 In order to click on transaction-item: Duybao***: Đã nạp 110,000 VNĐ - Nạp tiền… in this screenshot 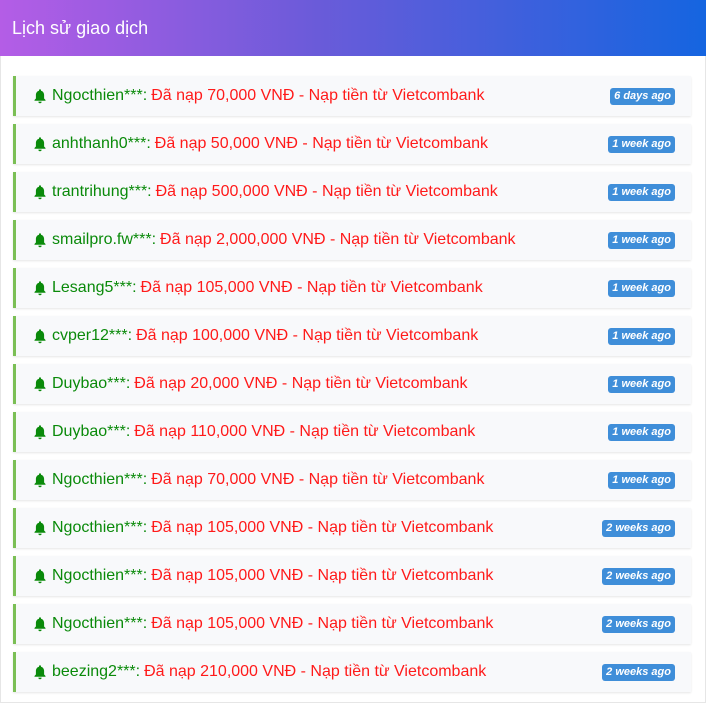, I will do `click(352, 432)`.